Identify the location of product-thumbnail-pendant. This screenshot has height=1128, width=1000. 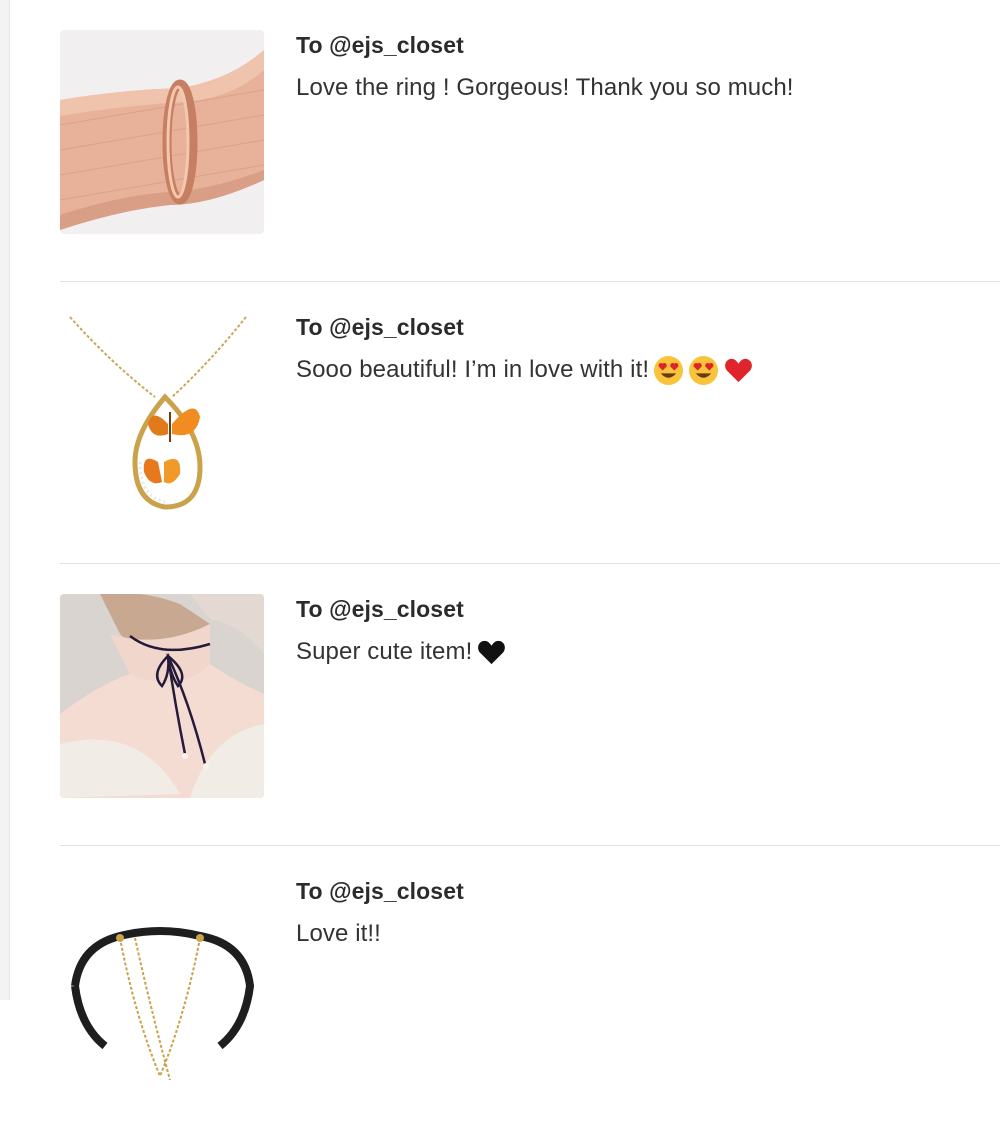
(162, 414).